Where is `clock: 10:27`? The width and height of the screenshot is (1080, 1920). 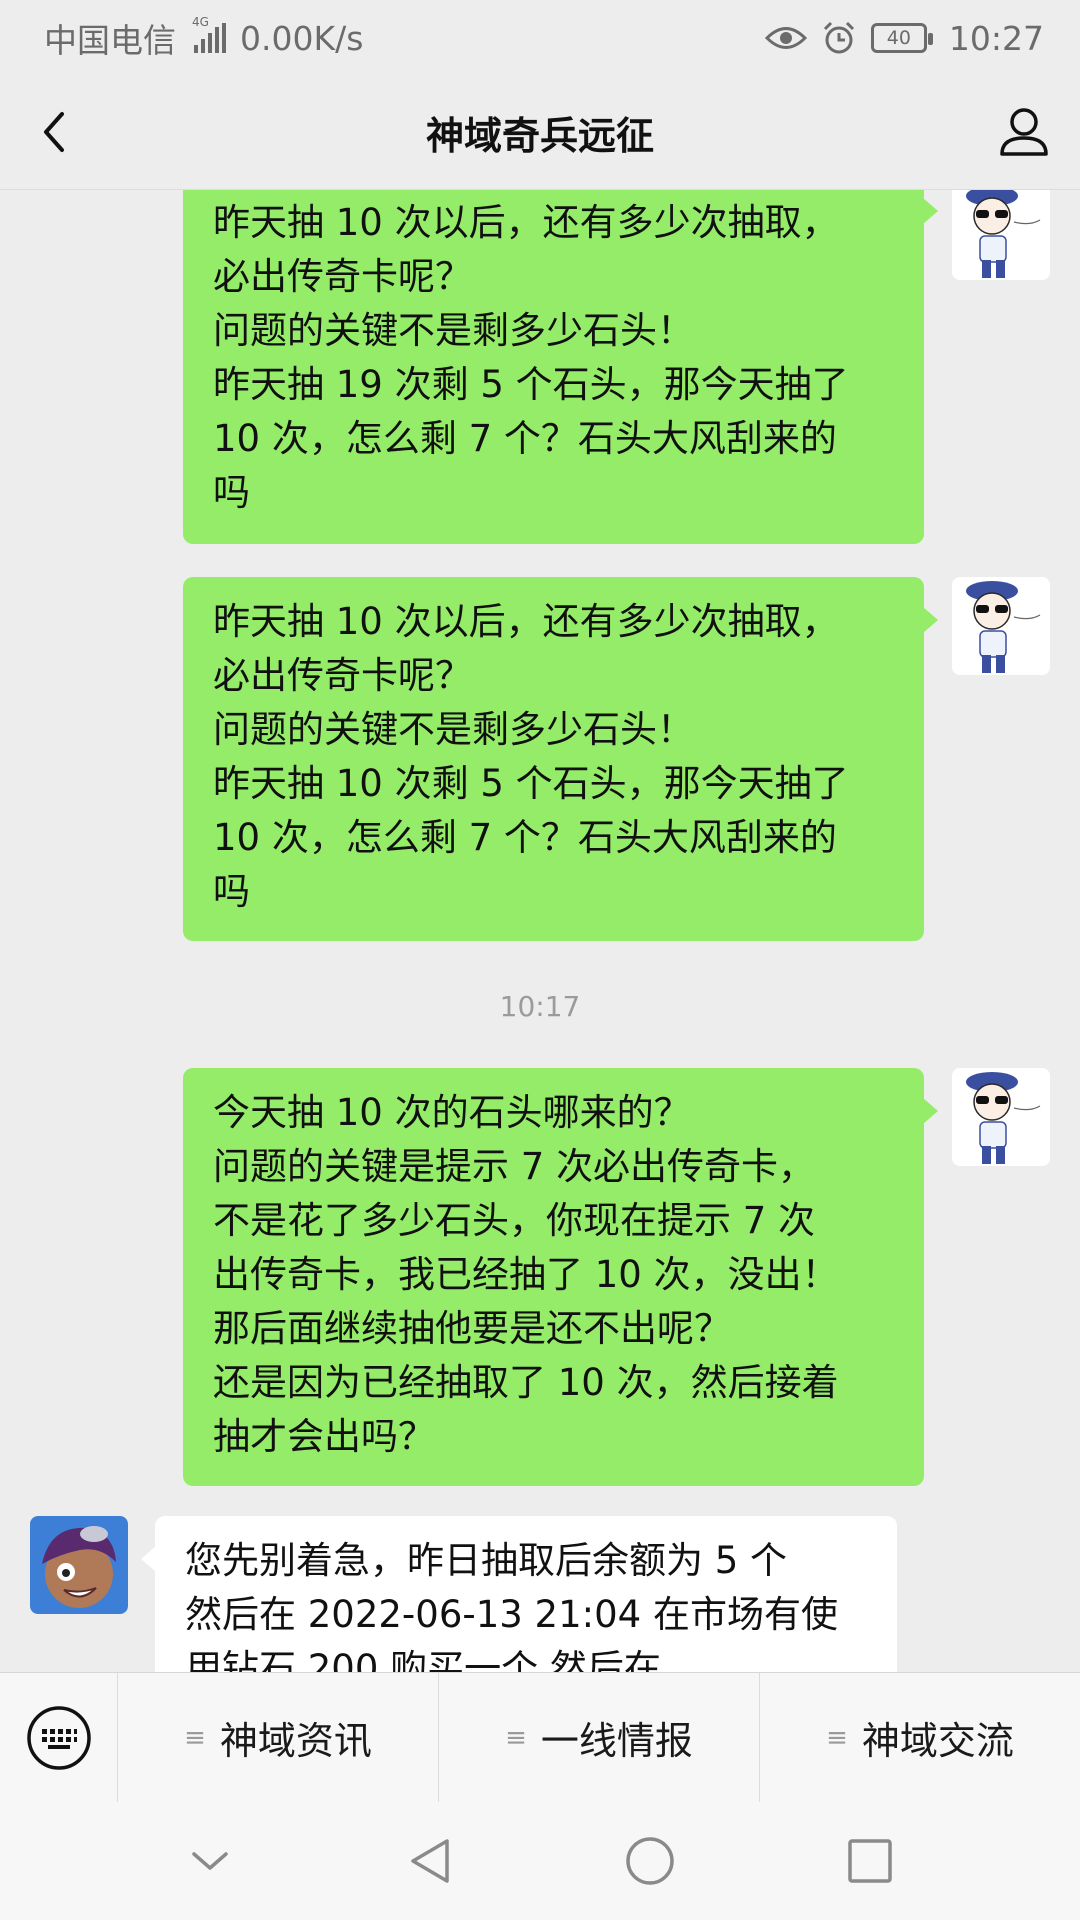 clock: 10:27 is located at coordinates (996, 38).